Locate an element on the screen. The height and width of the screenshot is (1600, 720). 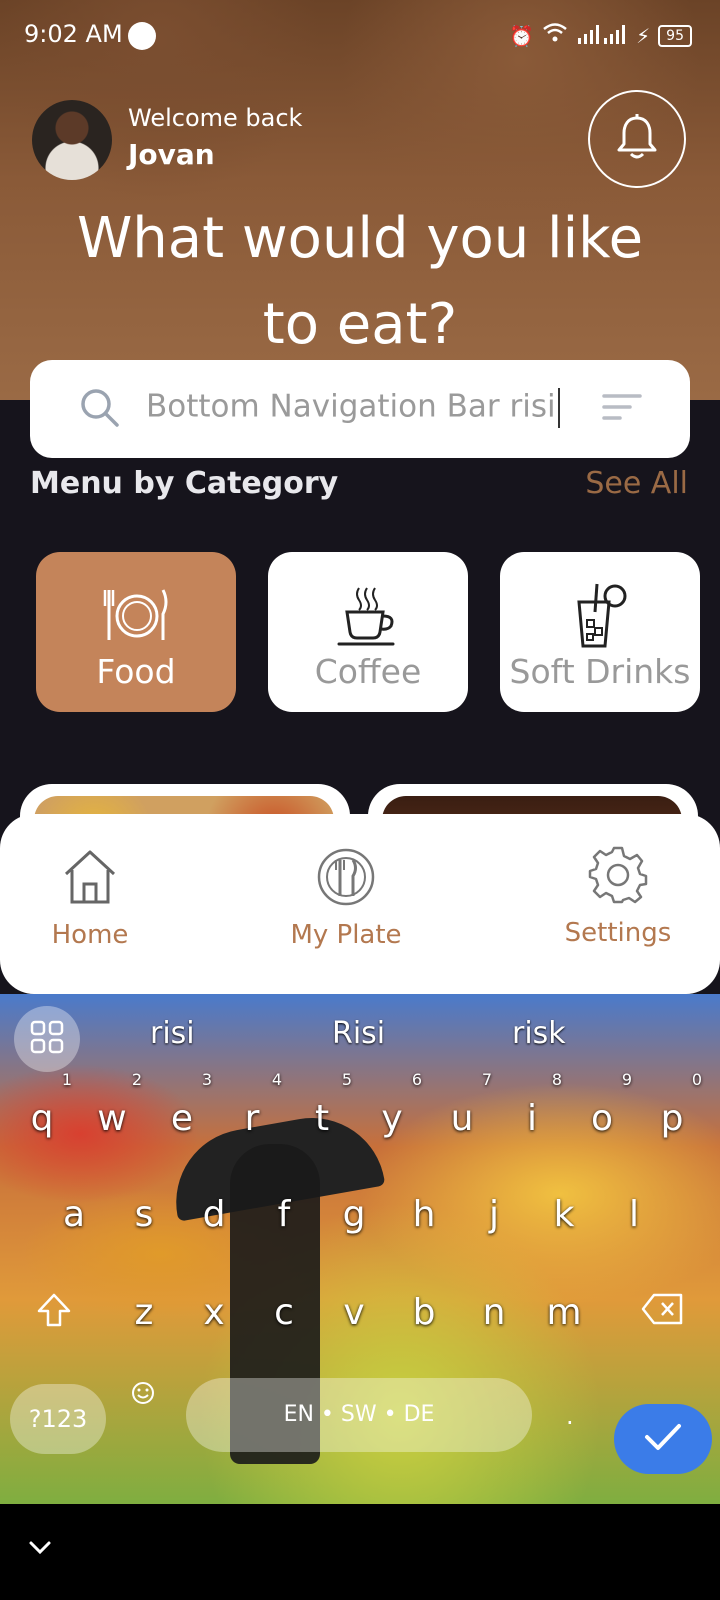
category-soft-drinks: Soft Drinks is located at coordinates (600, 632).